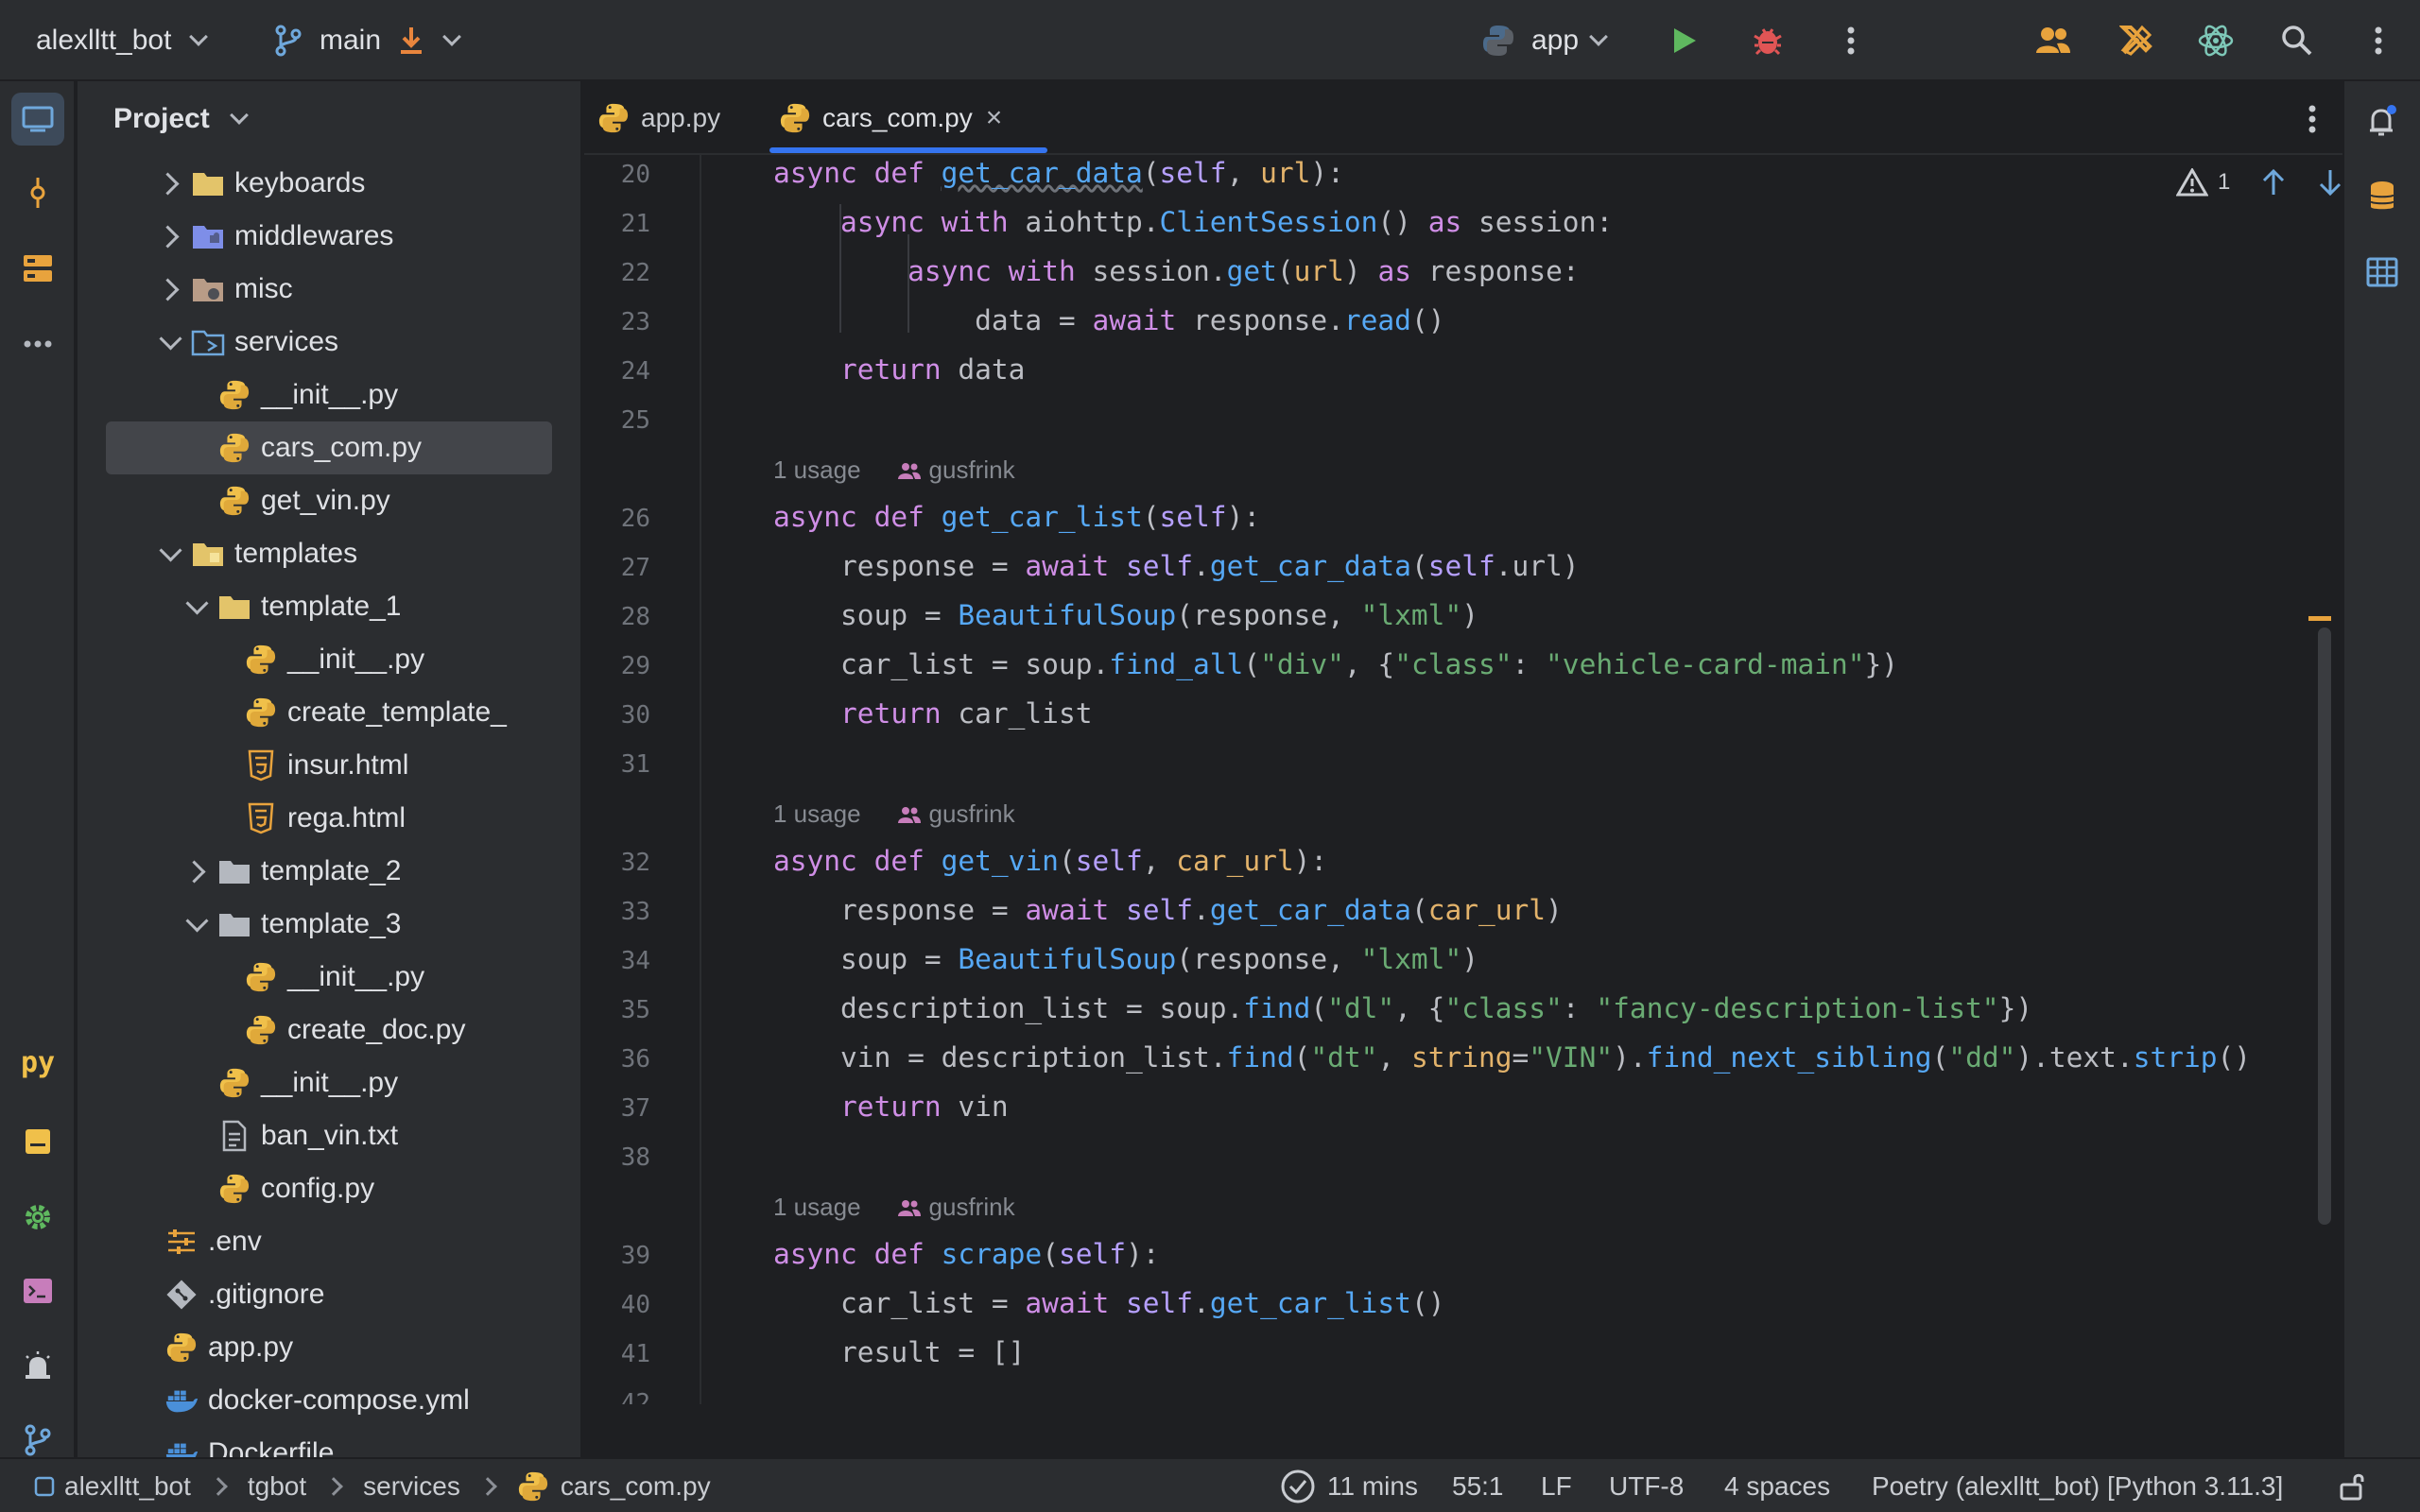 The height and width of the screenshot is (1512, 2420). What do you see at coordinates (37, 344) in the screenshot?
I see `more-horizontal-icon` at bounding box center [37, 344].